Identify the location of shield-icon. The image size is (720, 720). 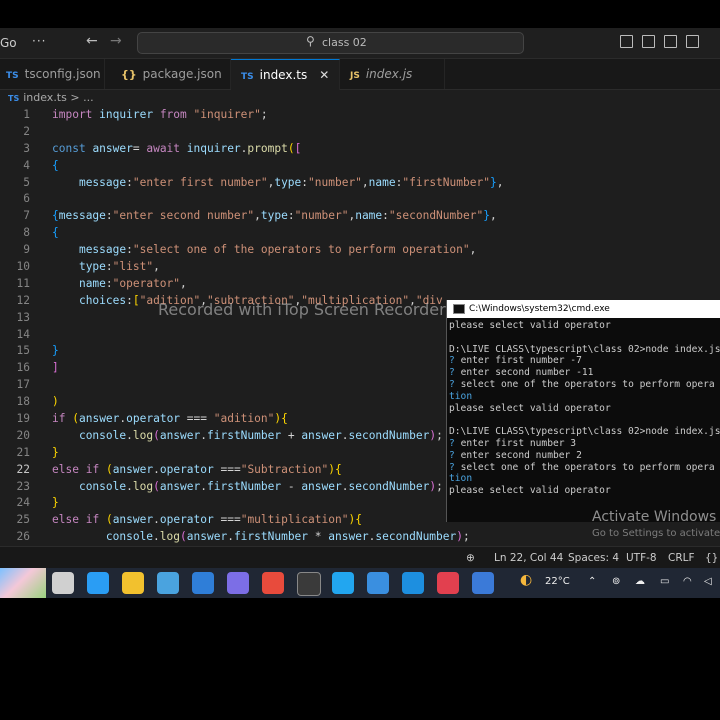
(483, 583).